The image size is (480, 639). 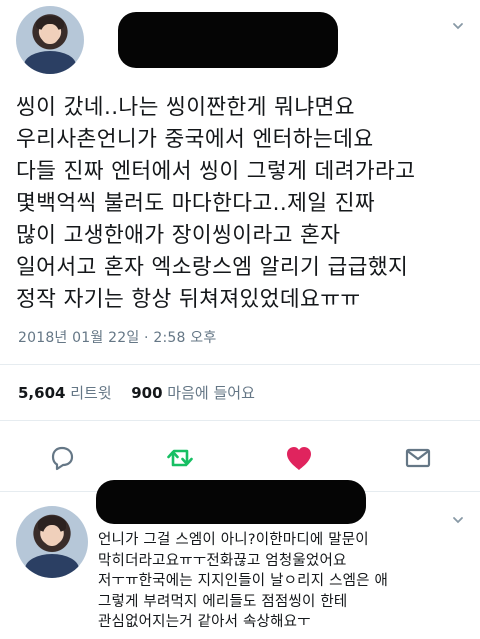 I want to click on action-bar, so click(x=240, y=458).